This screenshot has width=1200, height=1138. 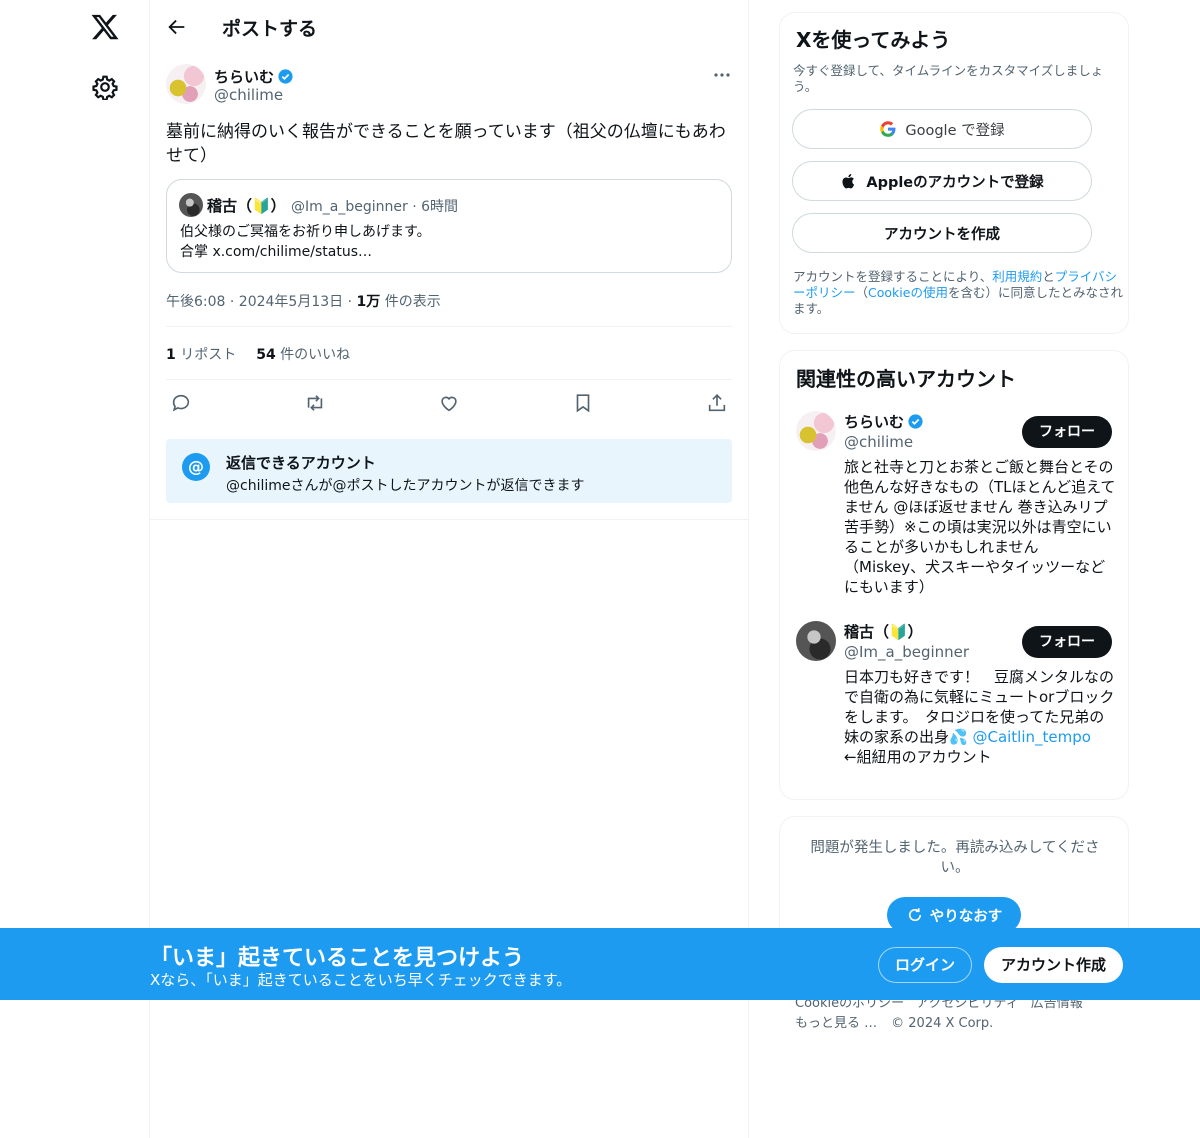 I want to click on google-signup-label: Google で登録, so click(x=955, y=130).